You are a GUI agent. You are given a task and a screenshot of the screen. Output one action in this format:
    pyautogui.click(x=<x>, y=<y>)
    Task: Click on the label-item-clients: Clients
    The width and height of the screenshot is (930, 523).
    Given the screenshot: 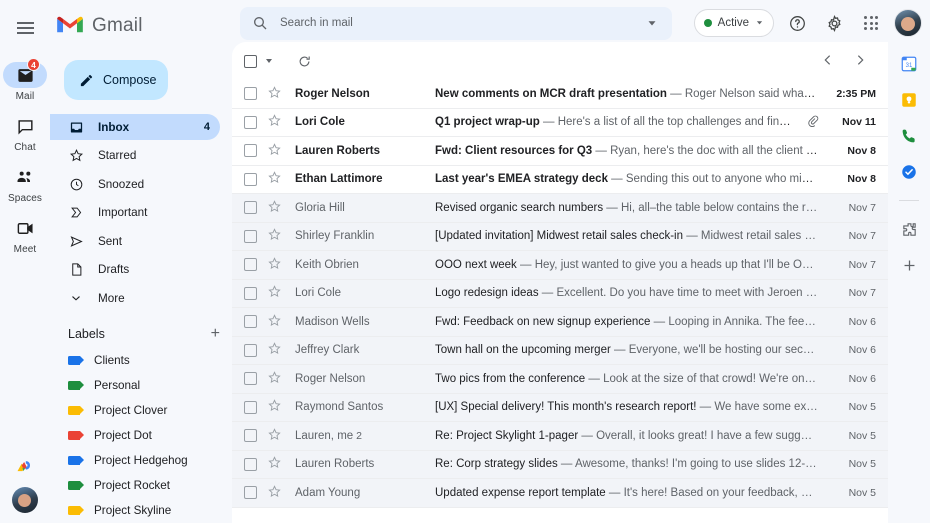 What is the action you would take?
    pyautogui.click(x=141, y=360)
    